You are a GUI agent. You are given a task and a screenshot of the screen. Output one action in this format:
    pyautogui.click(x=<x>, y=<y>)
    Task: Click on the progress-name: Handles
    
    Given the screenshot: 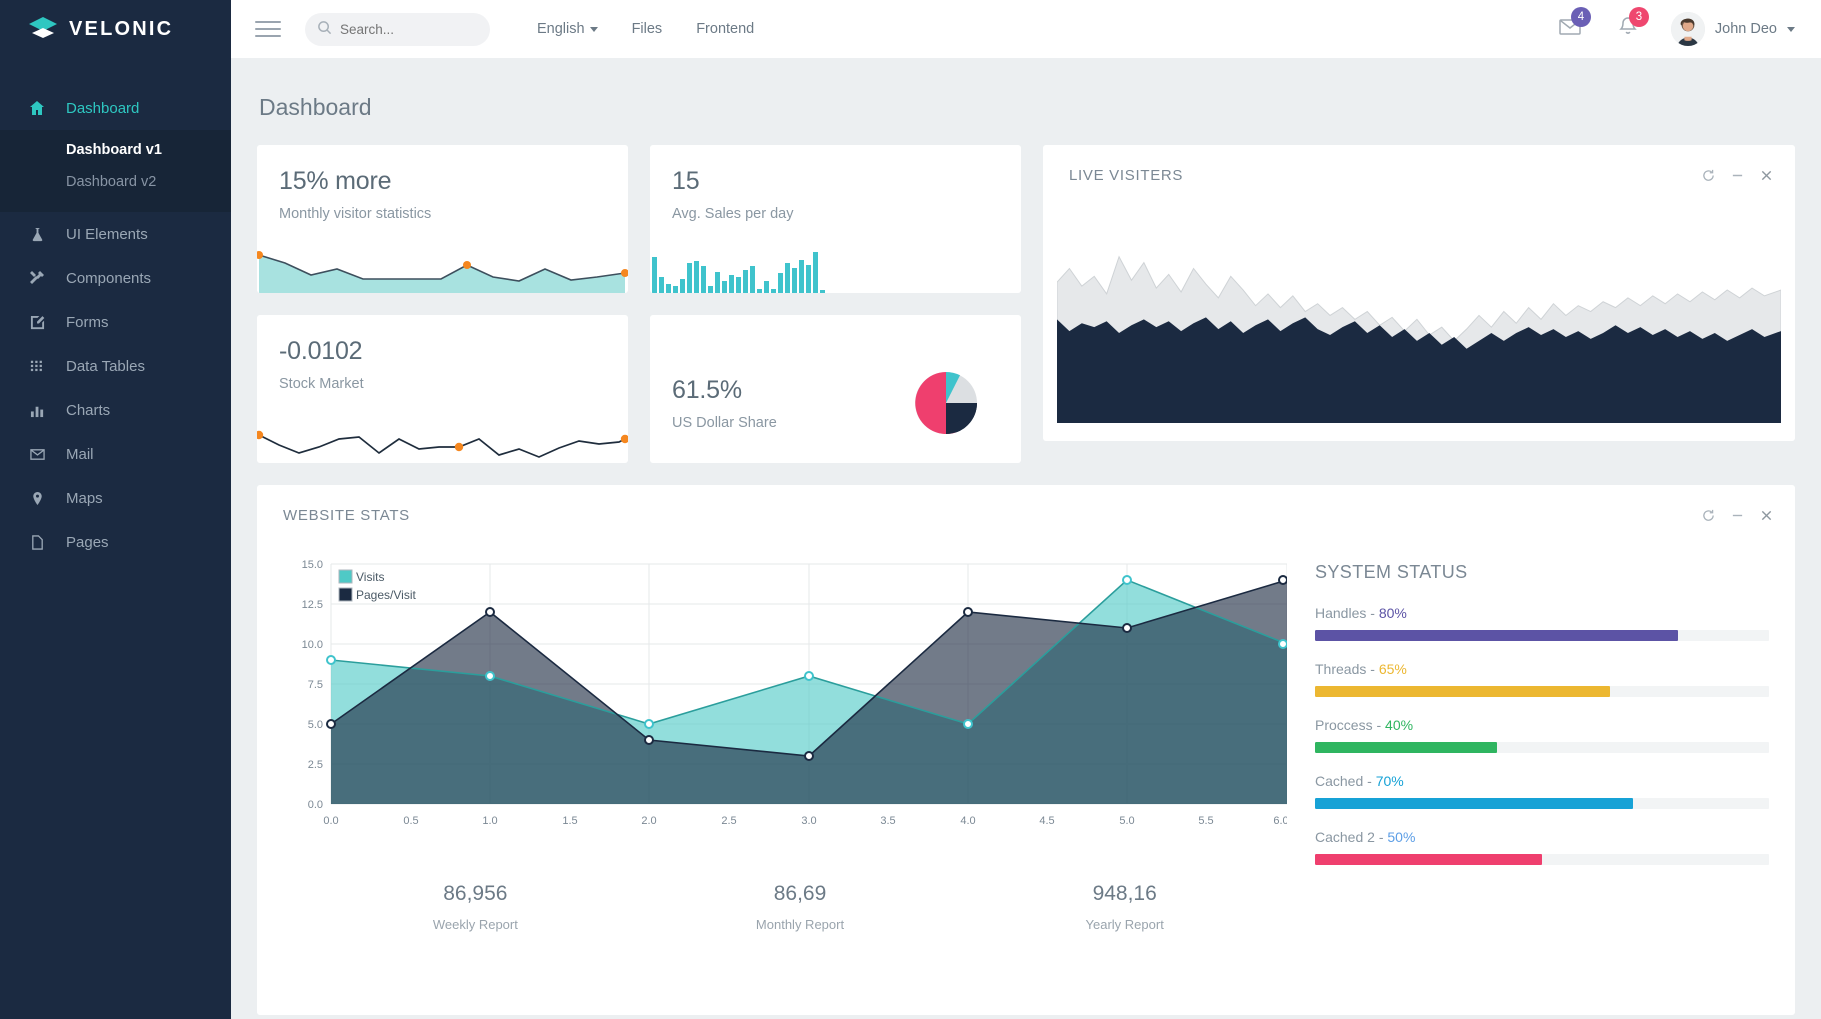 What is the action you would take?
    pyautogui.click(x=1341, y=613)
    